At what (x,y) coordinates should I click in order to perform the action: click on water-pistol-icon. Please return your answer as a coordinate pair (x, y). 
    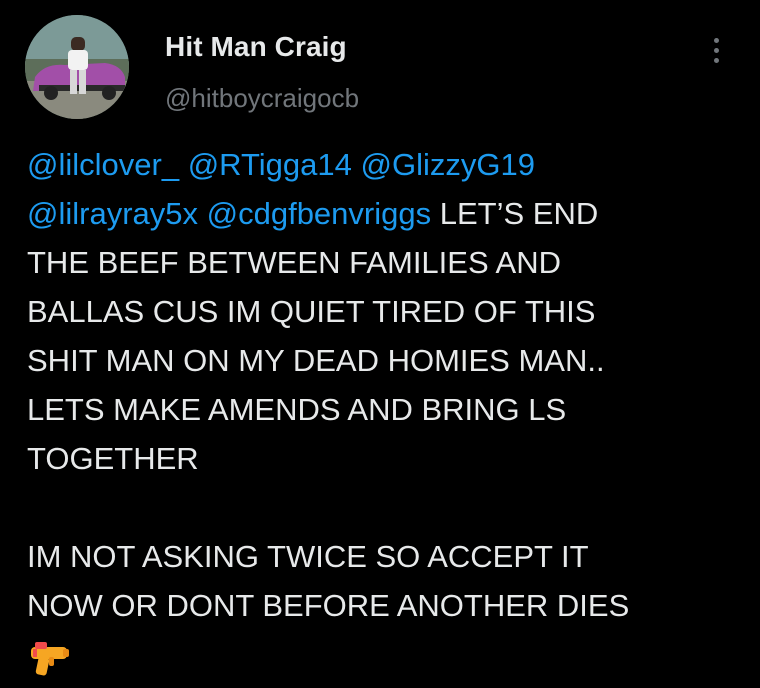
    Looking at the image, I should click on (50, 658).